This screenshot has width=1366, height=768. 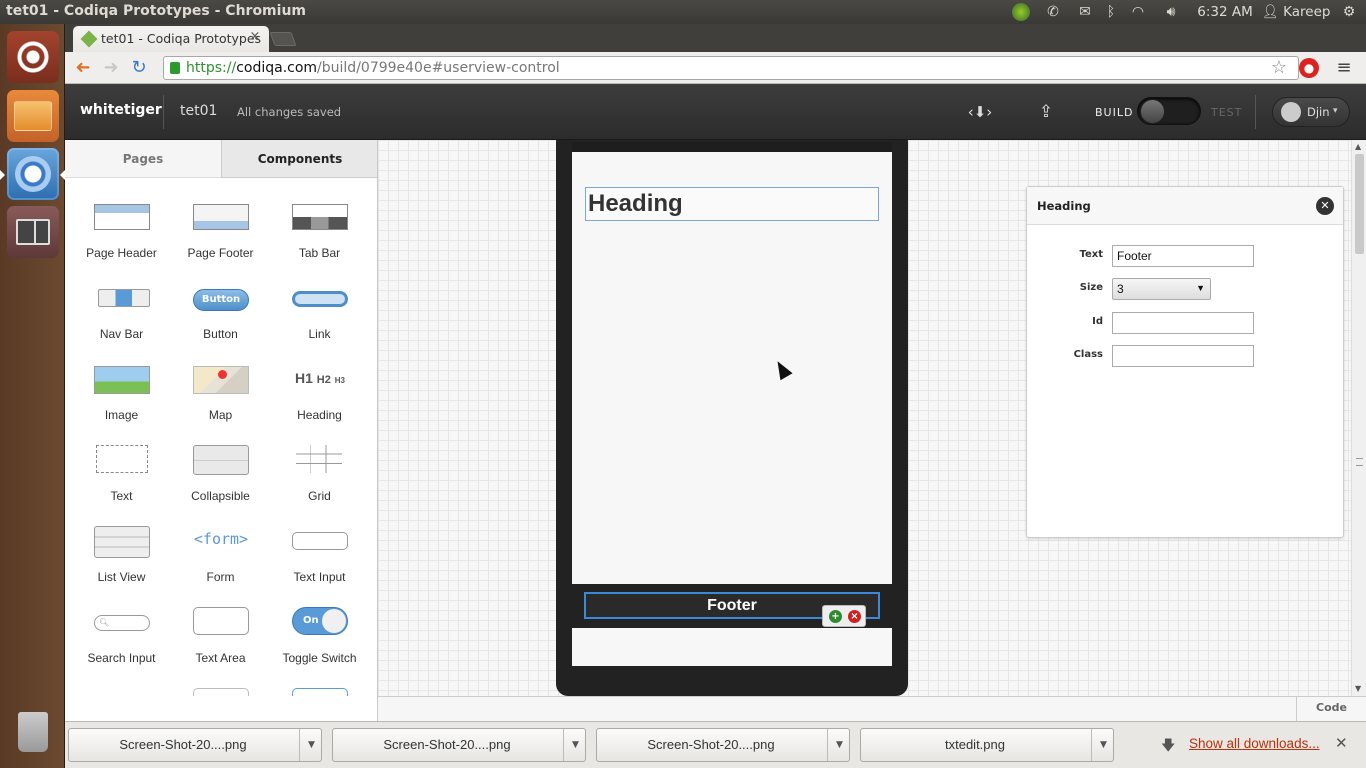 I want to click on download-item: txtedit.png ▼, so click(x=987, y=745).